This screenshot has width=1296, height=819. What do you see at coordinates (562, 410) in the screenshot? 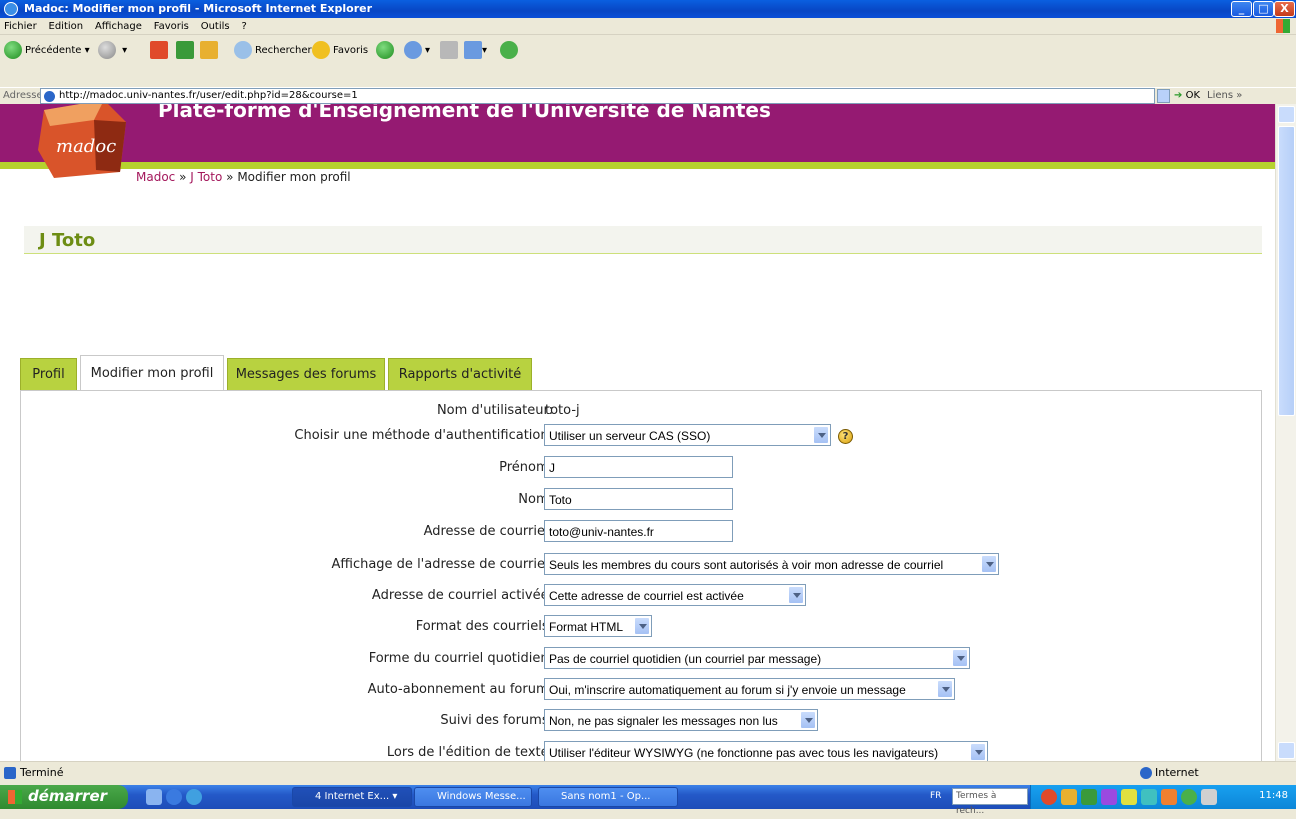
I see `username-value: toto-j` at bounding box center [562, 410].